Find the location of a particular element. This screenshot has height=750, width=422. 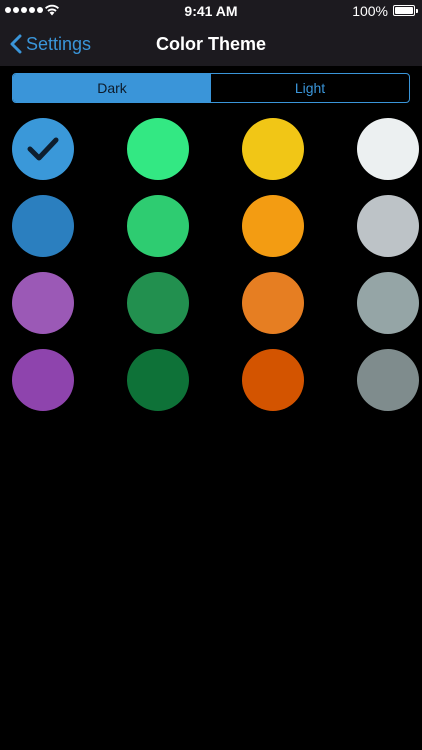

theme-segmented-control: Dark Light is located at coordinates (211, 88).